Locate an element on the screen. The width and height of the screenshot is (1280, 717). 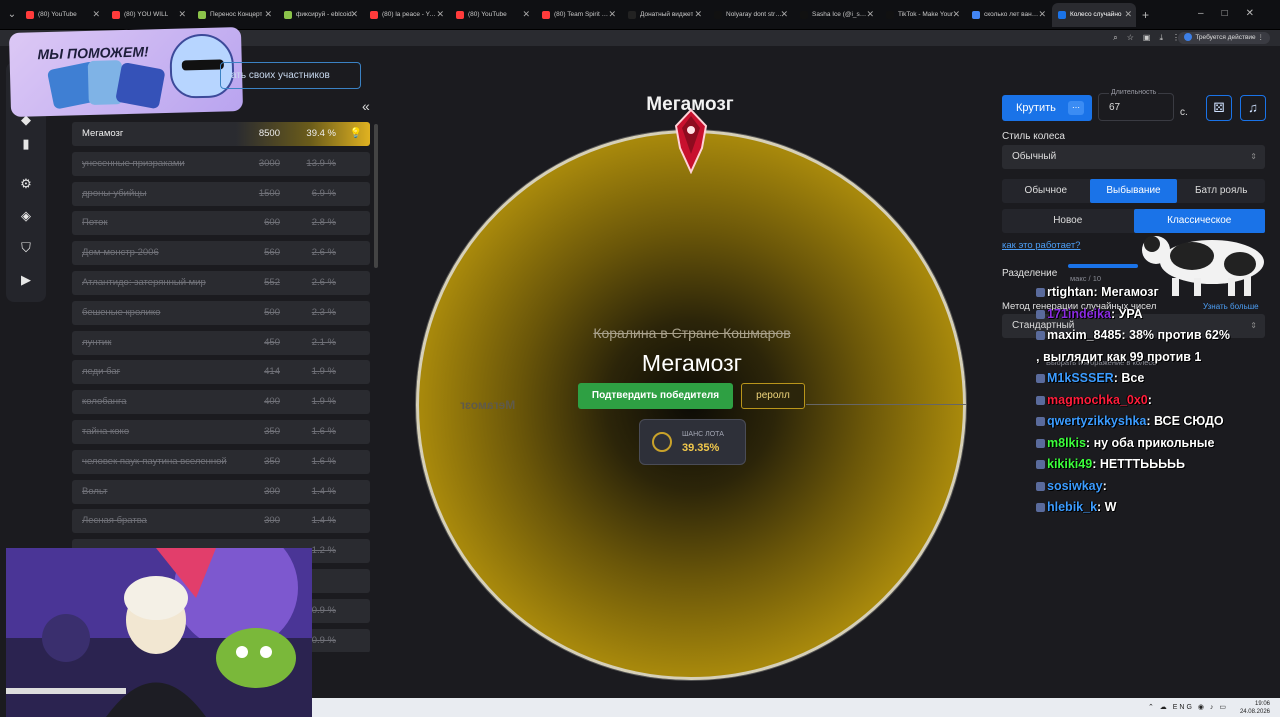
tab-title: Колесо случайно is located at coordinates (1096, 14).